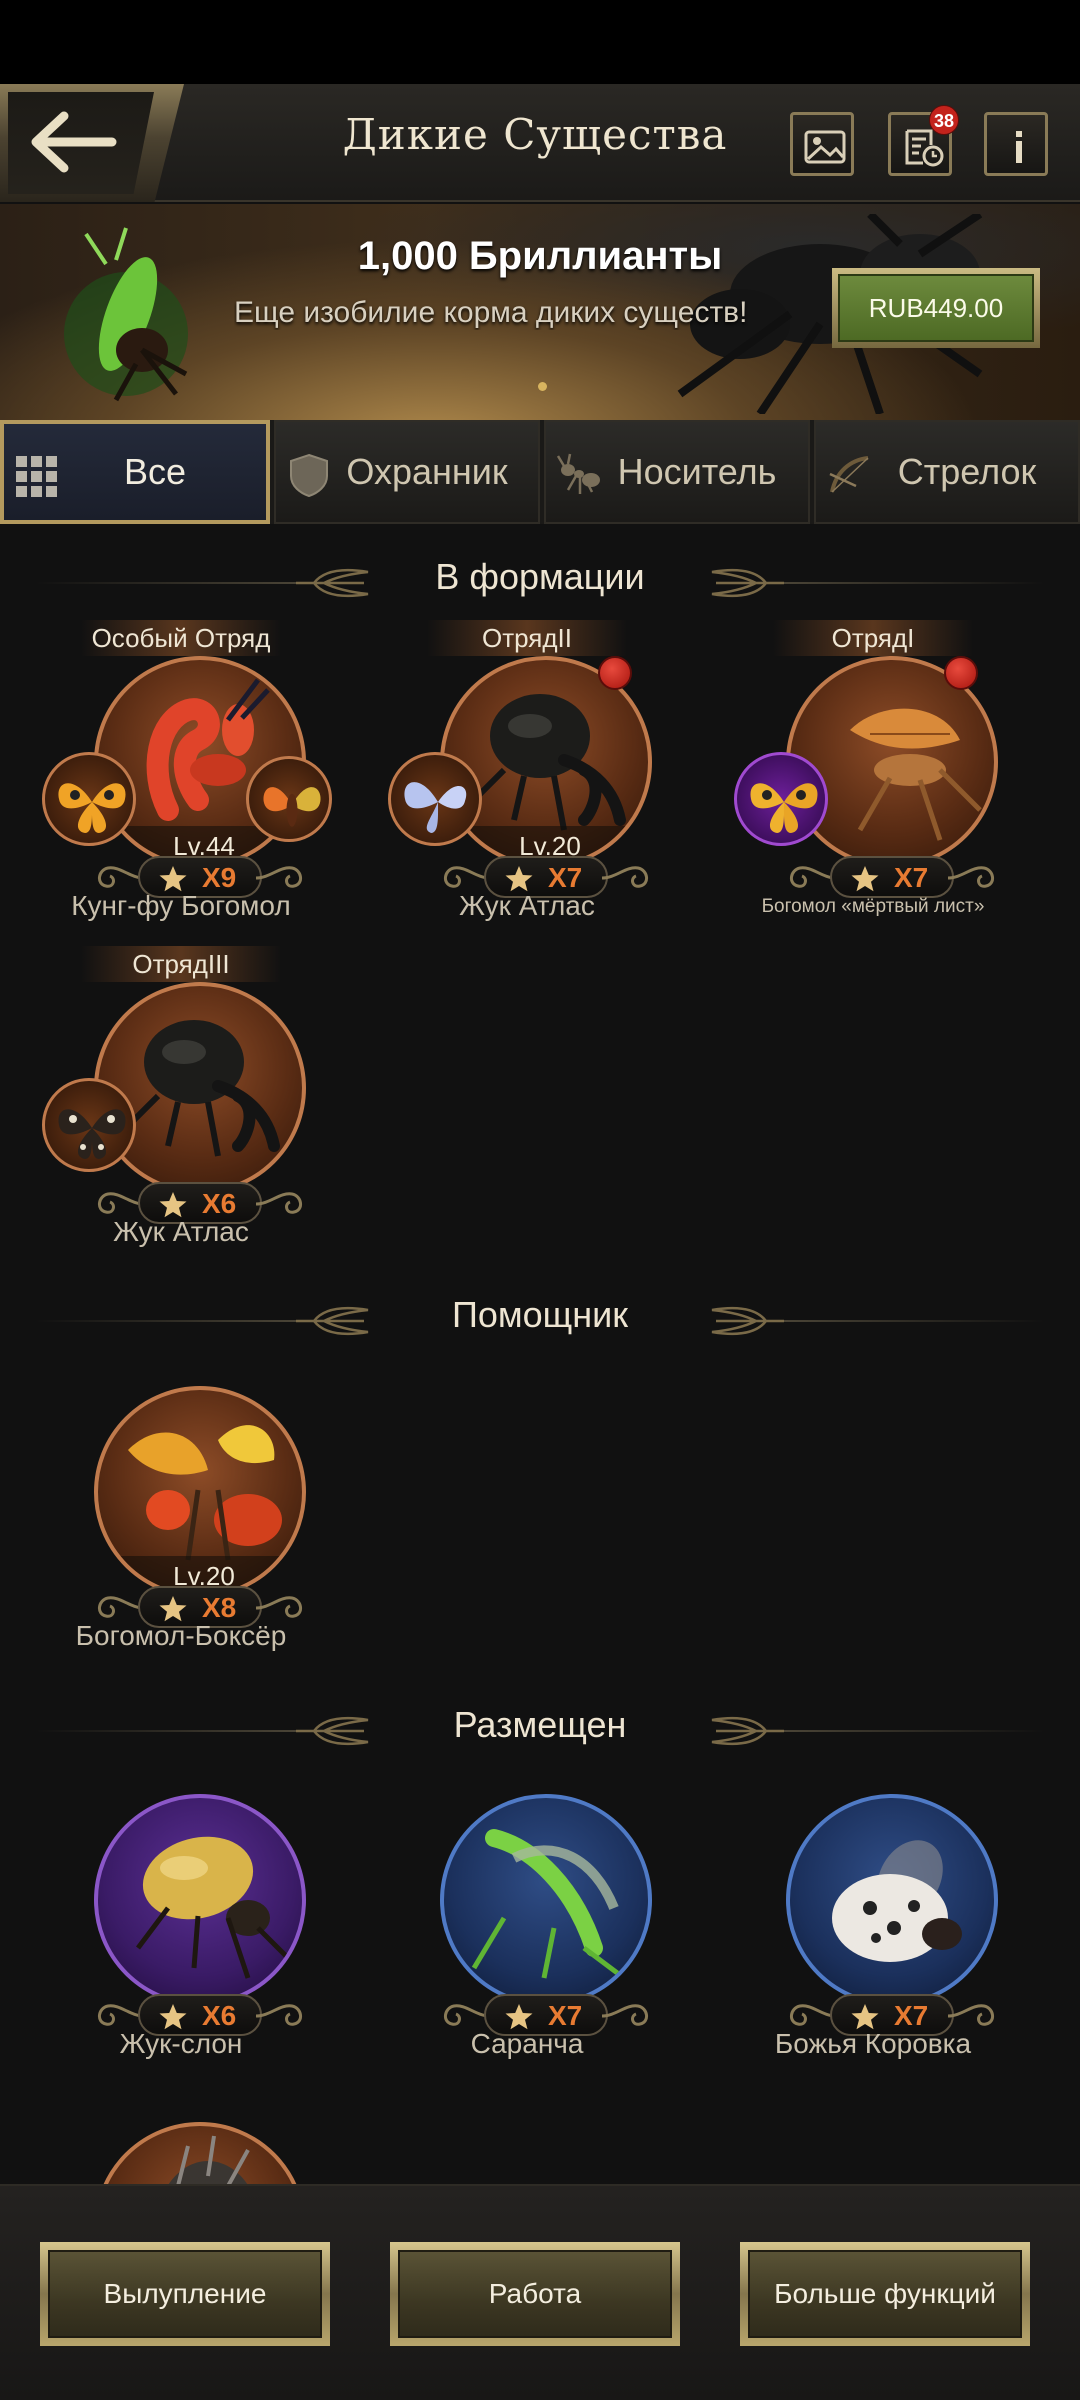  Describe the element at coordinates (213, 1907) in the screenshot. I see `elephant-beetle-art` at that location.